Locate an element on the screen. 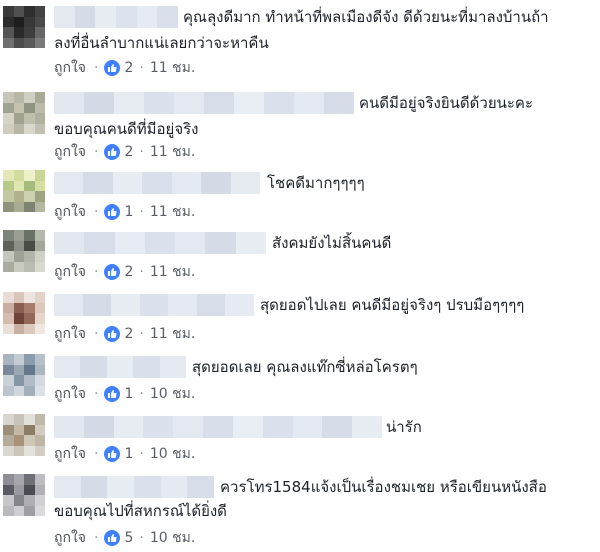  comment-text: ขอบคุณคนดีที่มีอยู่จริง is located at coordinates (126, 129).